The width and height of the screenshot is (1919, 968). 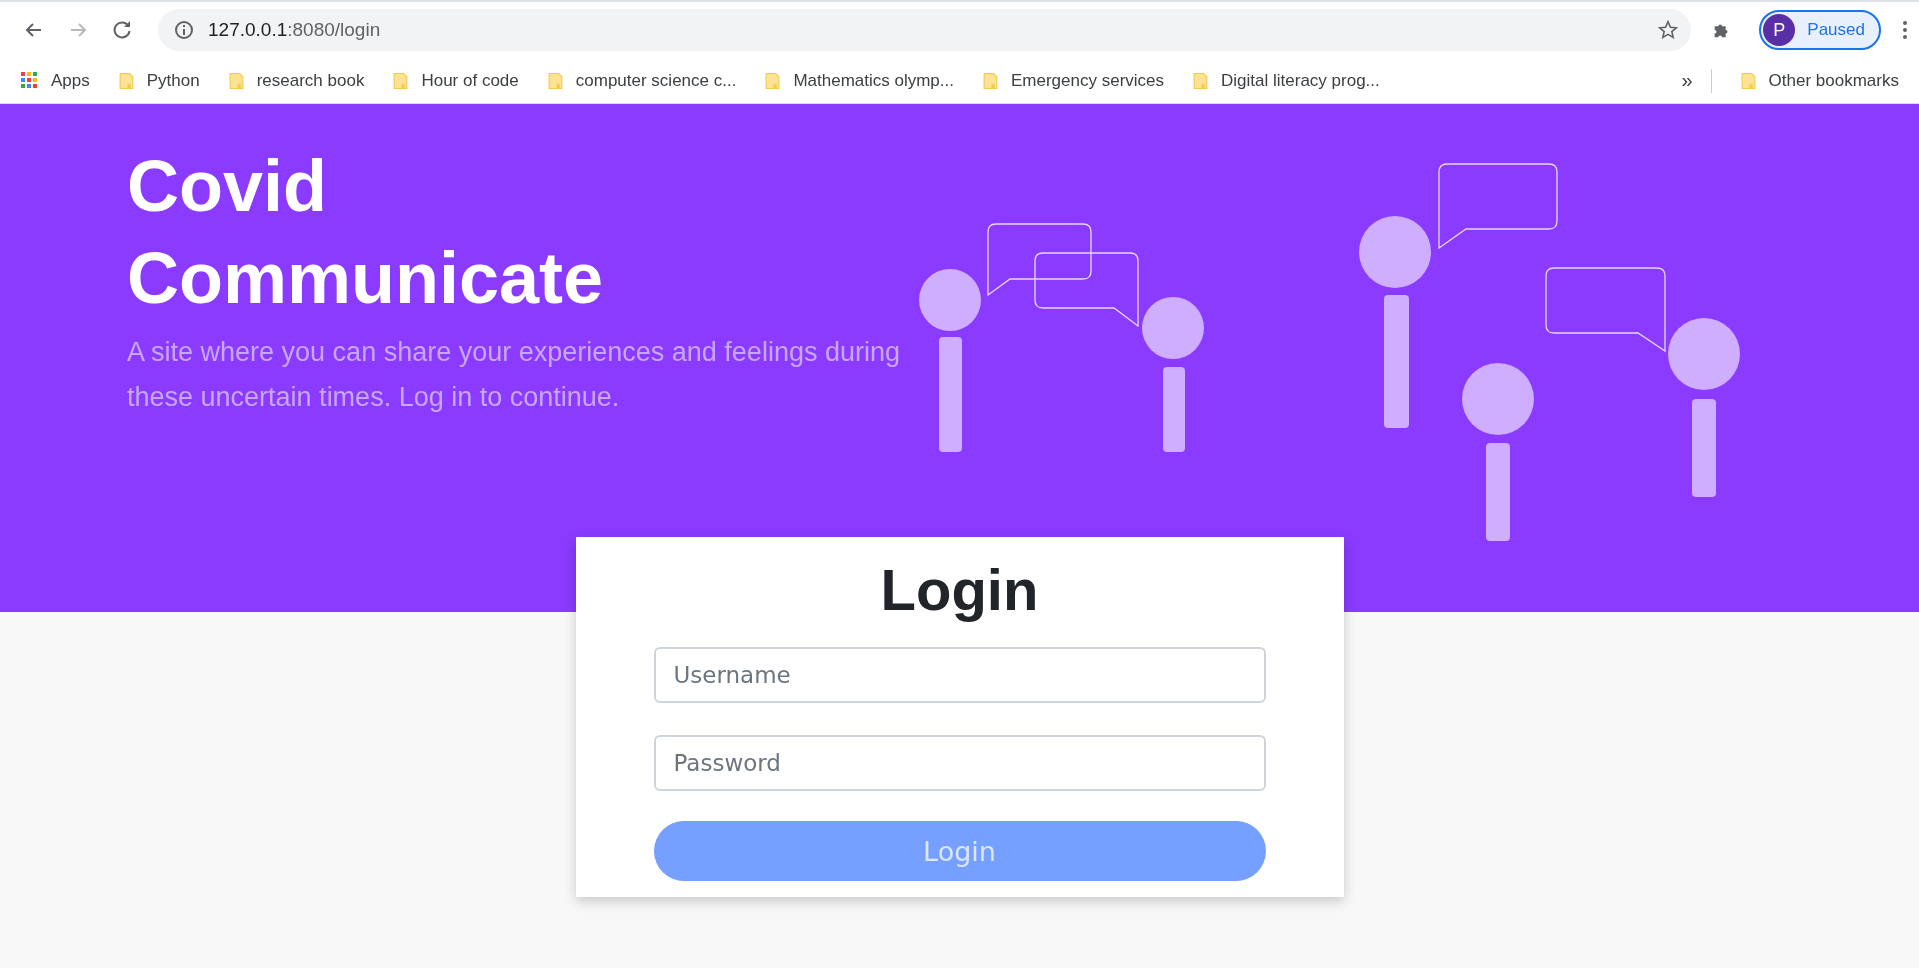 I want to click on bookmark-item: Python, so click(x=158, y=80).